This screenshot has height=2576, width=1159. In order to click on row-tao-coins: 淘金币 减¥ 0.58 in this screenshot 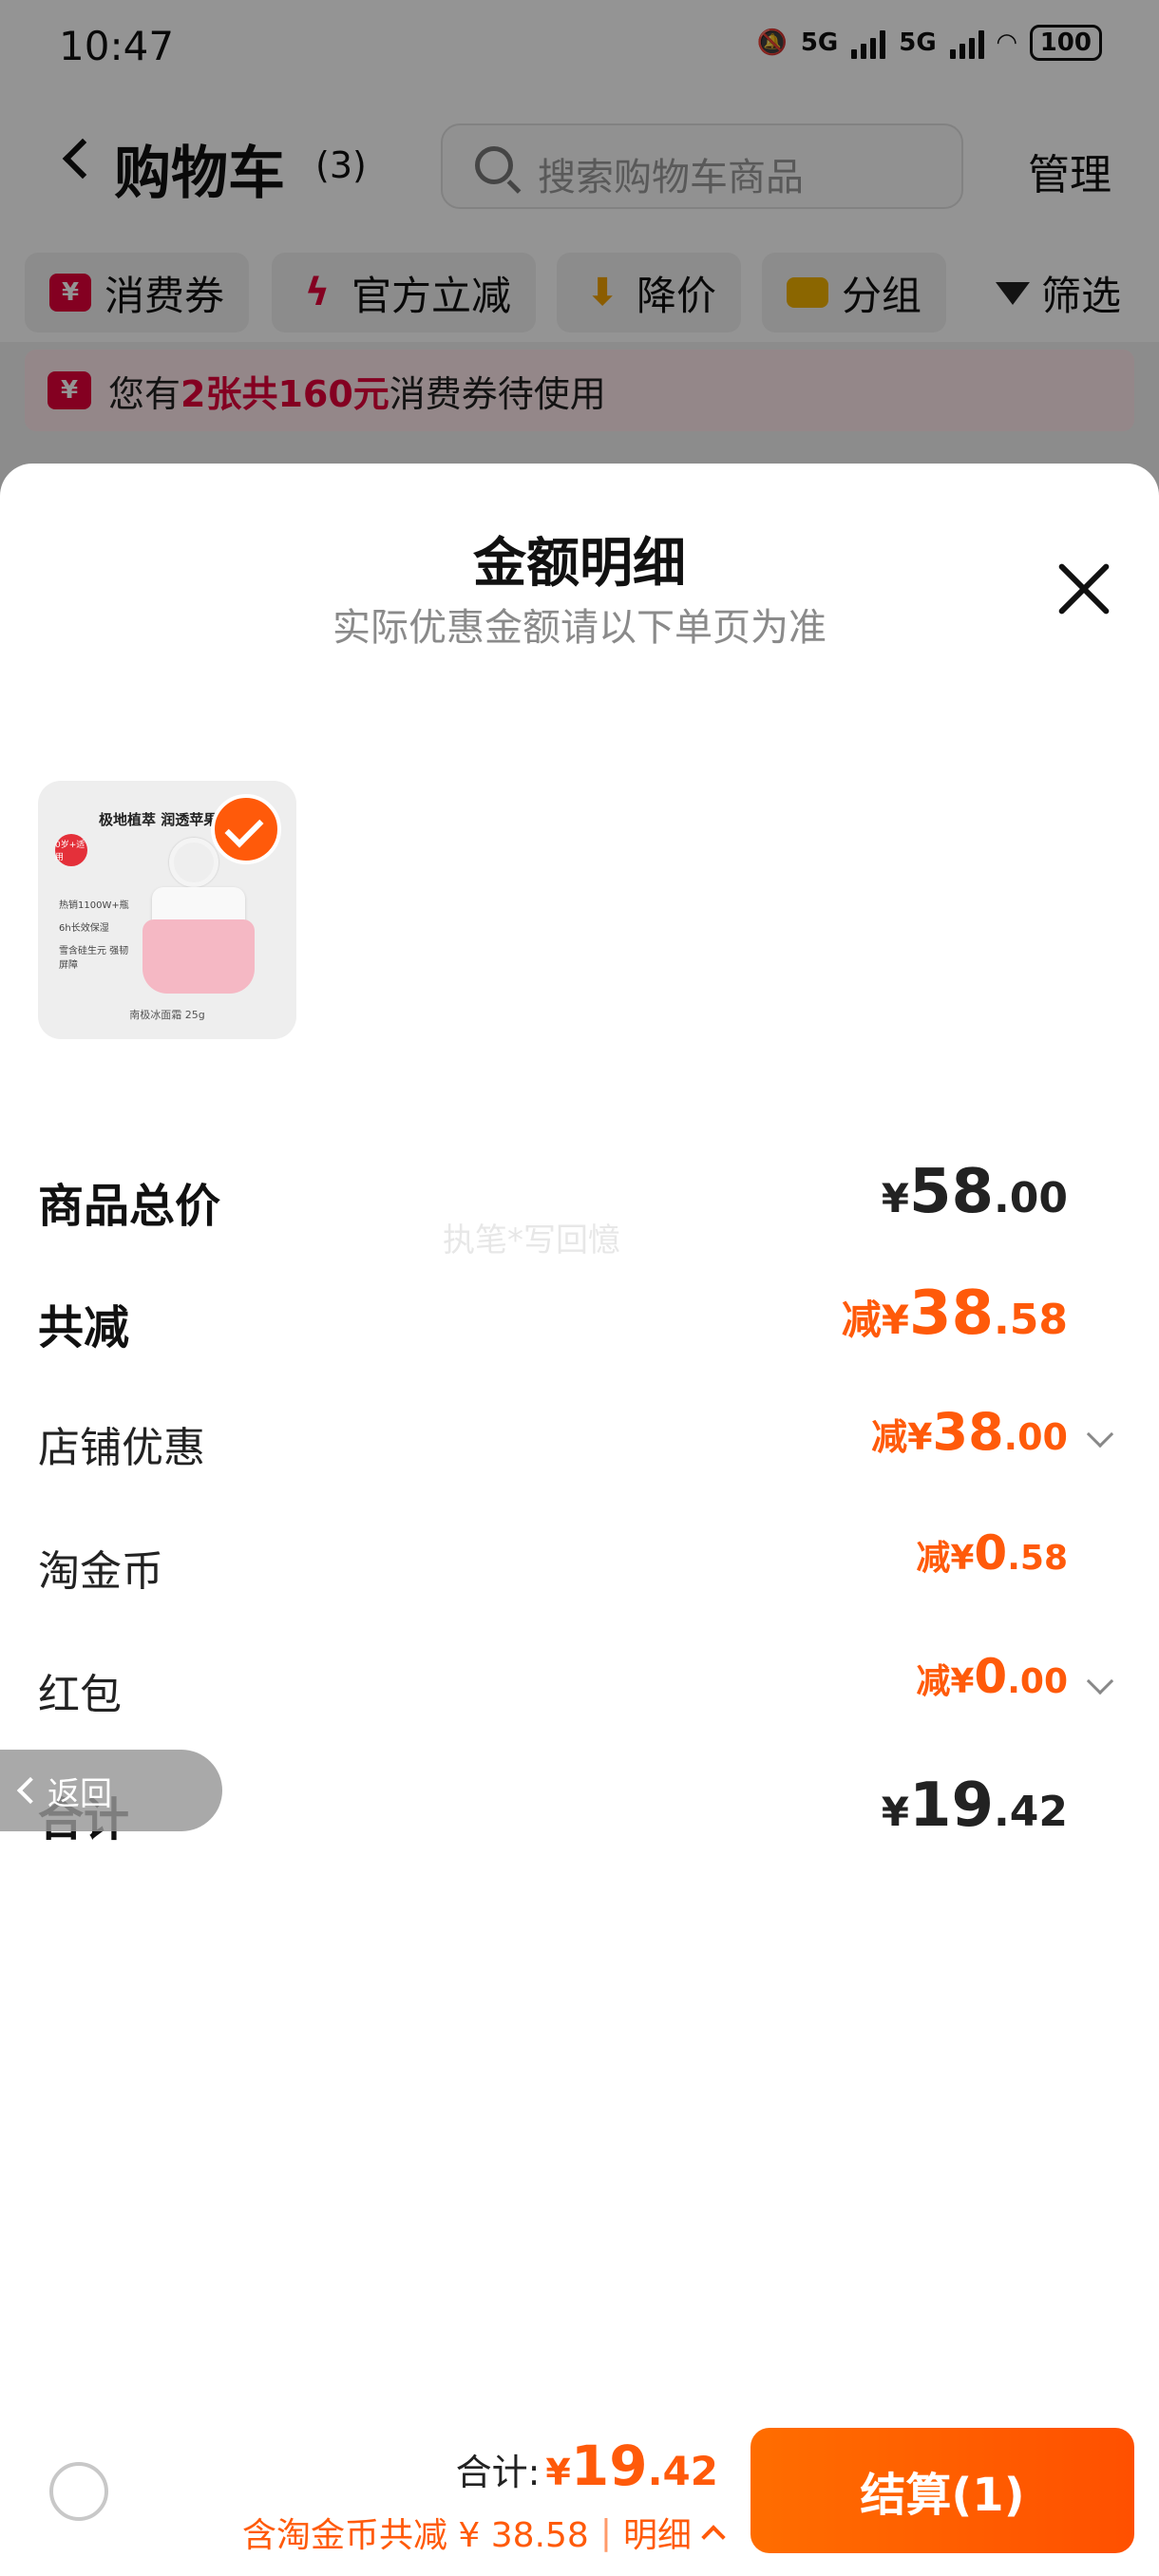, I will do `click(579, 1562)`.